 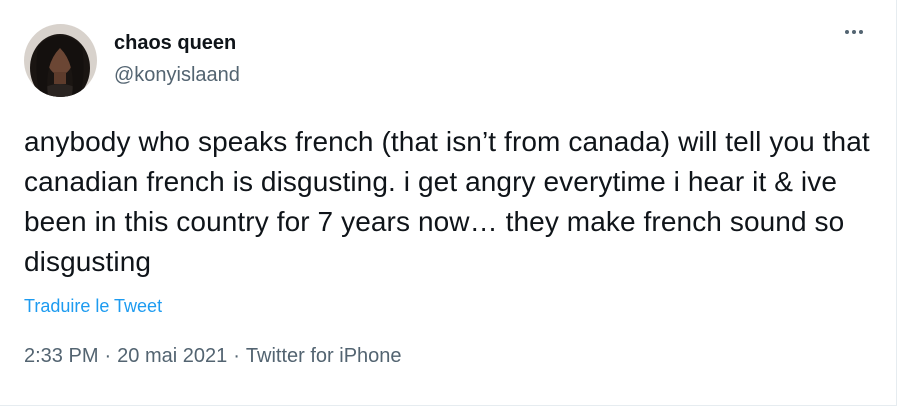 I want to click on user-handle: @konyislaand, so click(x=177, y=75).